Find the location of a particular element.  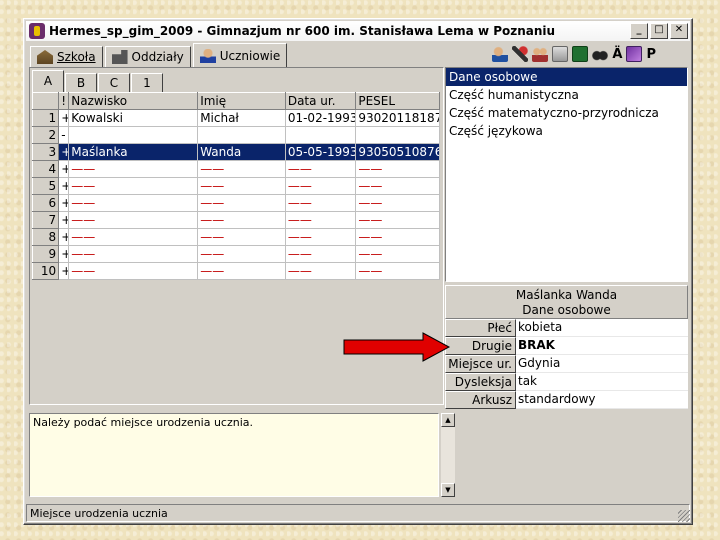

cell-surname is located at coordinates (133, 135).